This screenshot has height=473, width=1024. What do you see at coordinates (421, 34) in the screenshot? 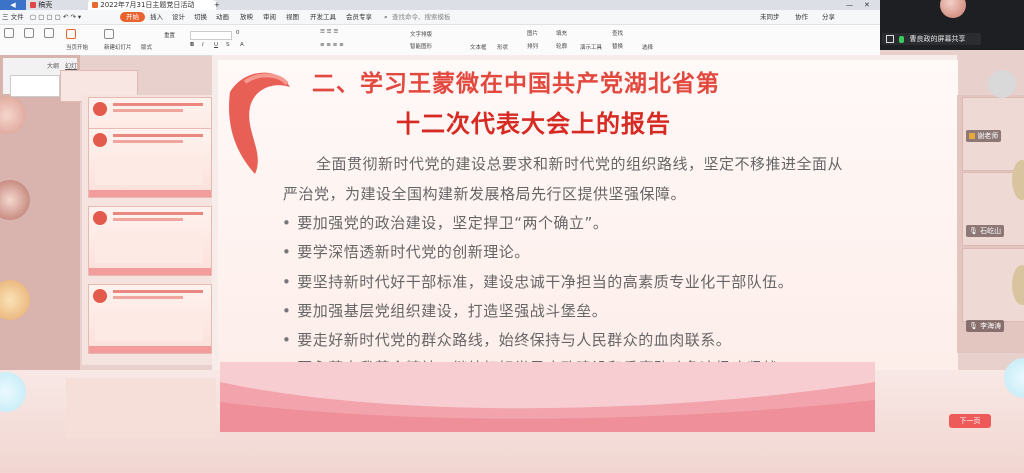
I see `text-layout-button: 文字排版` at bounding box center [421, 34].